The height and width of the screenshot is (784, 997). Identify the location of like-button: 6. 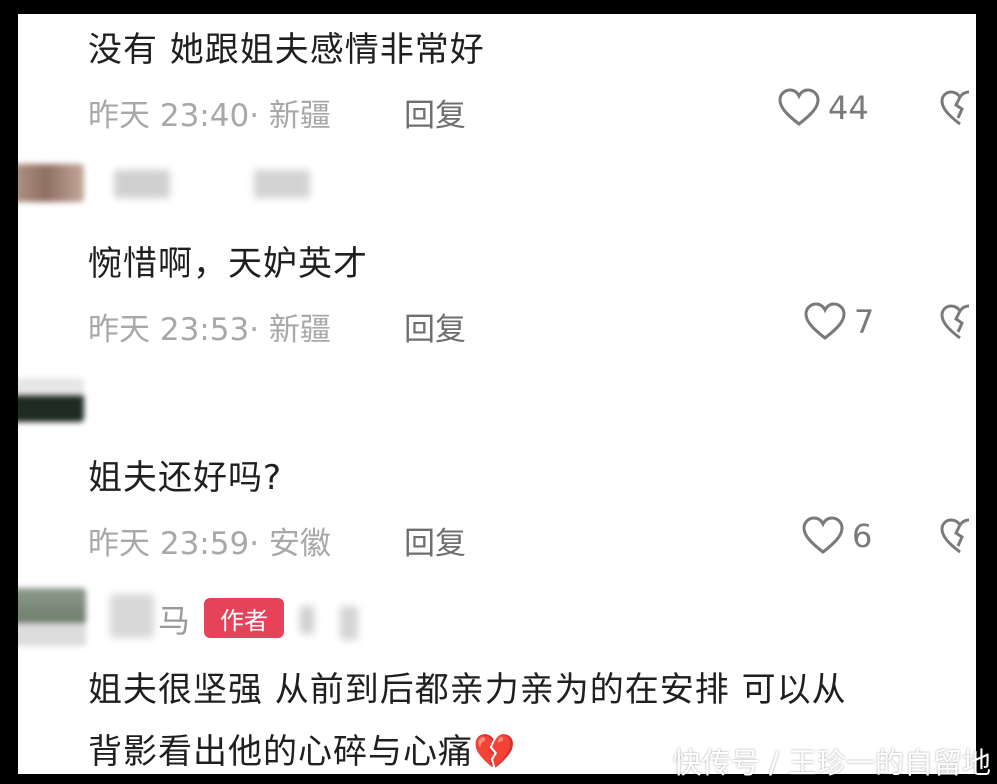
(837, 536).